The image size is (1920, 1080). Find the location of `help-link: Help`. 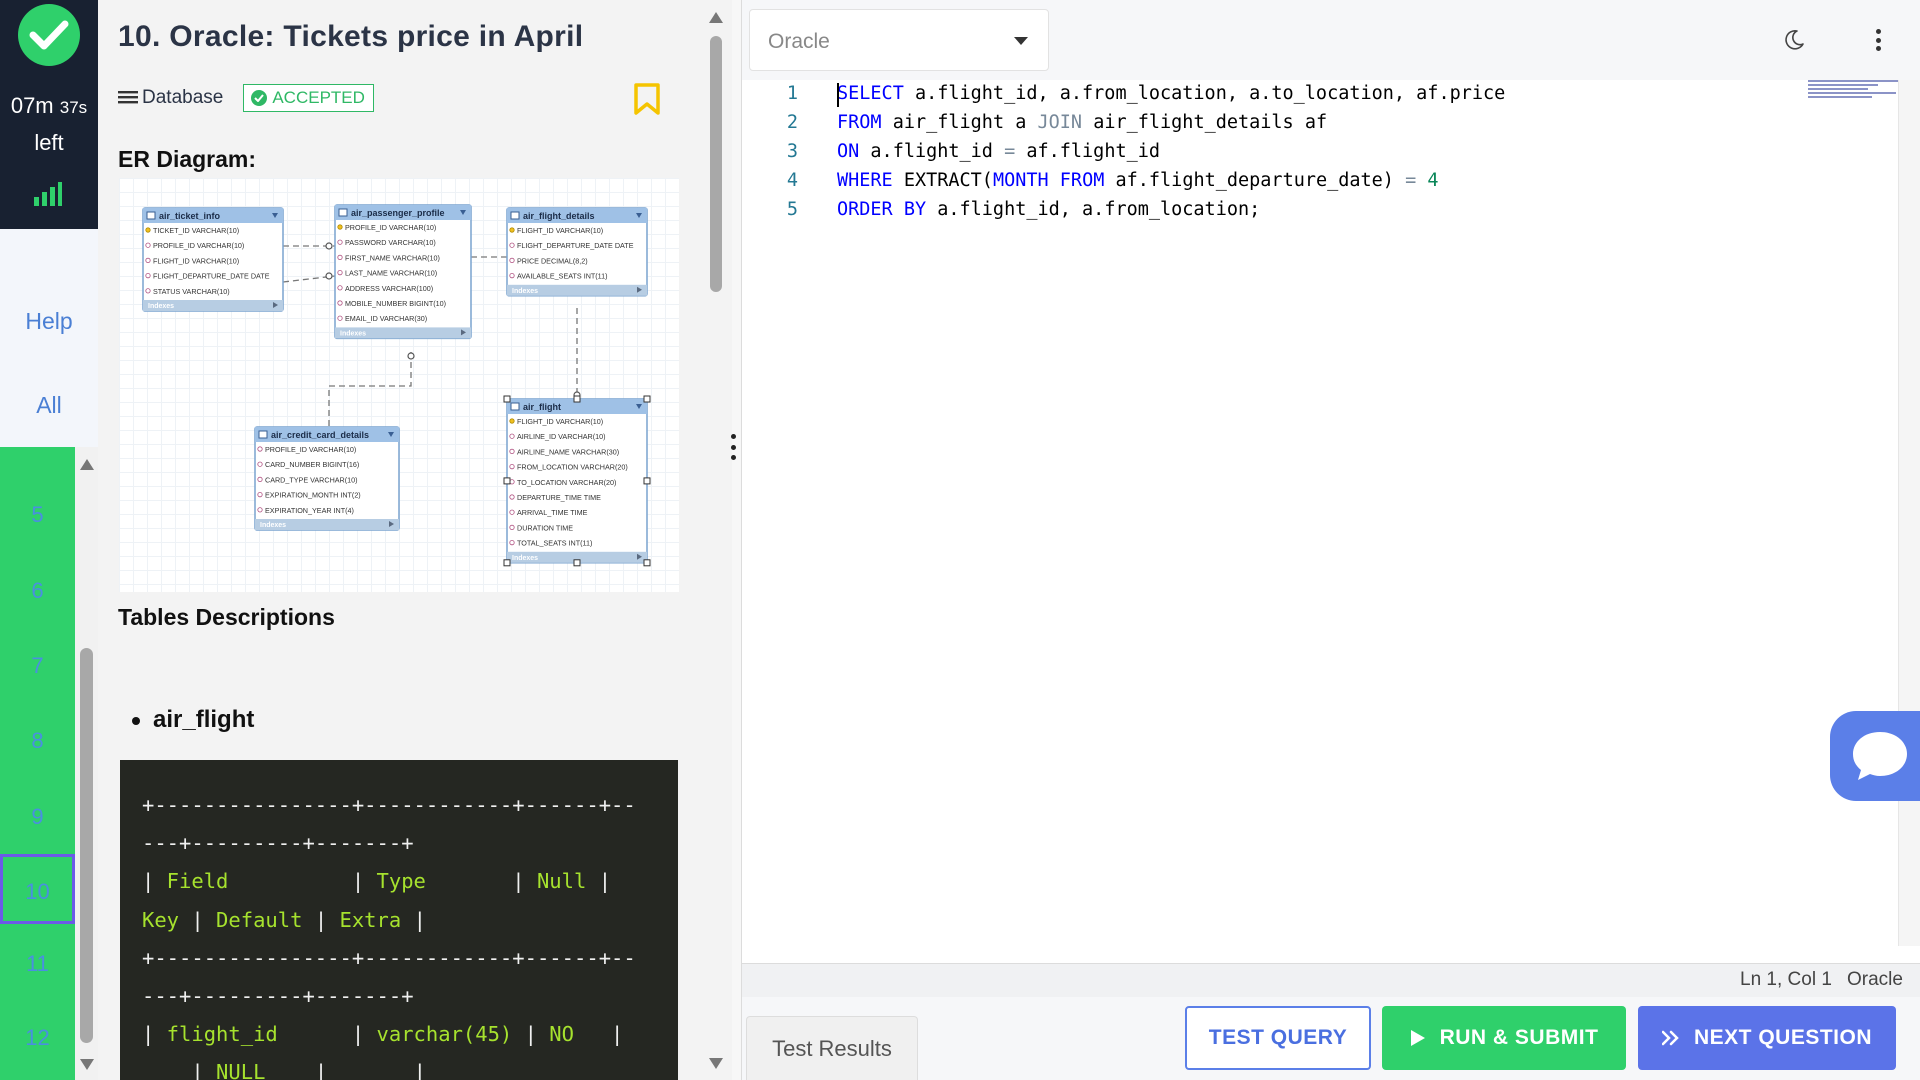

help-link: Help is located at coordinates (49, 321).